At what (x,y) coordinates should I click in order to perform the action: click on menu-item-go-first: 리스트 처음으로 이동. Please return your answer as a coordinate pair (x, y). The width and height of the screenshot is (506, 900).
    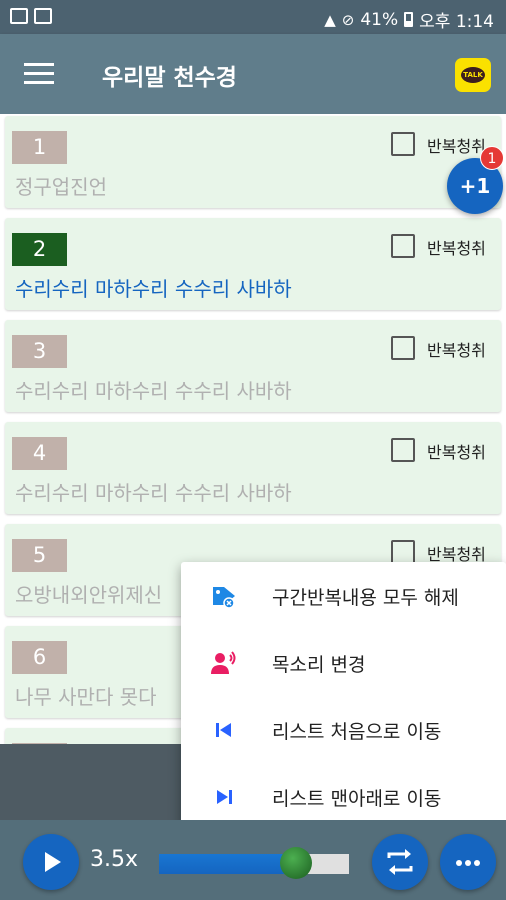
    Looking at the image, I should click on (343, 729).